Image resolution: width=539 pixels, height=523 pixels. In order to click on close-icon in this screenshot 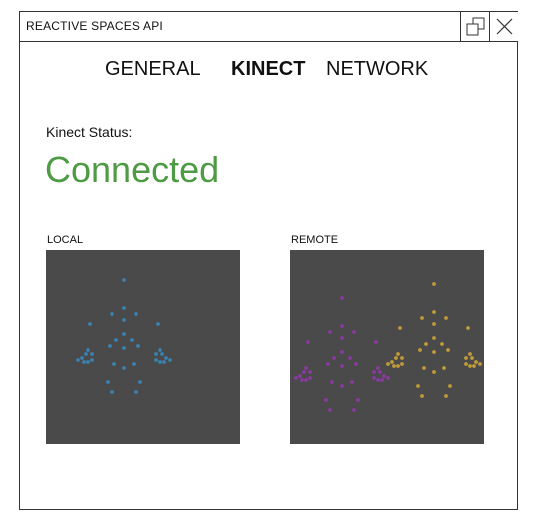, I will do `click(504, 26)`.